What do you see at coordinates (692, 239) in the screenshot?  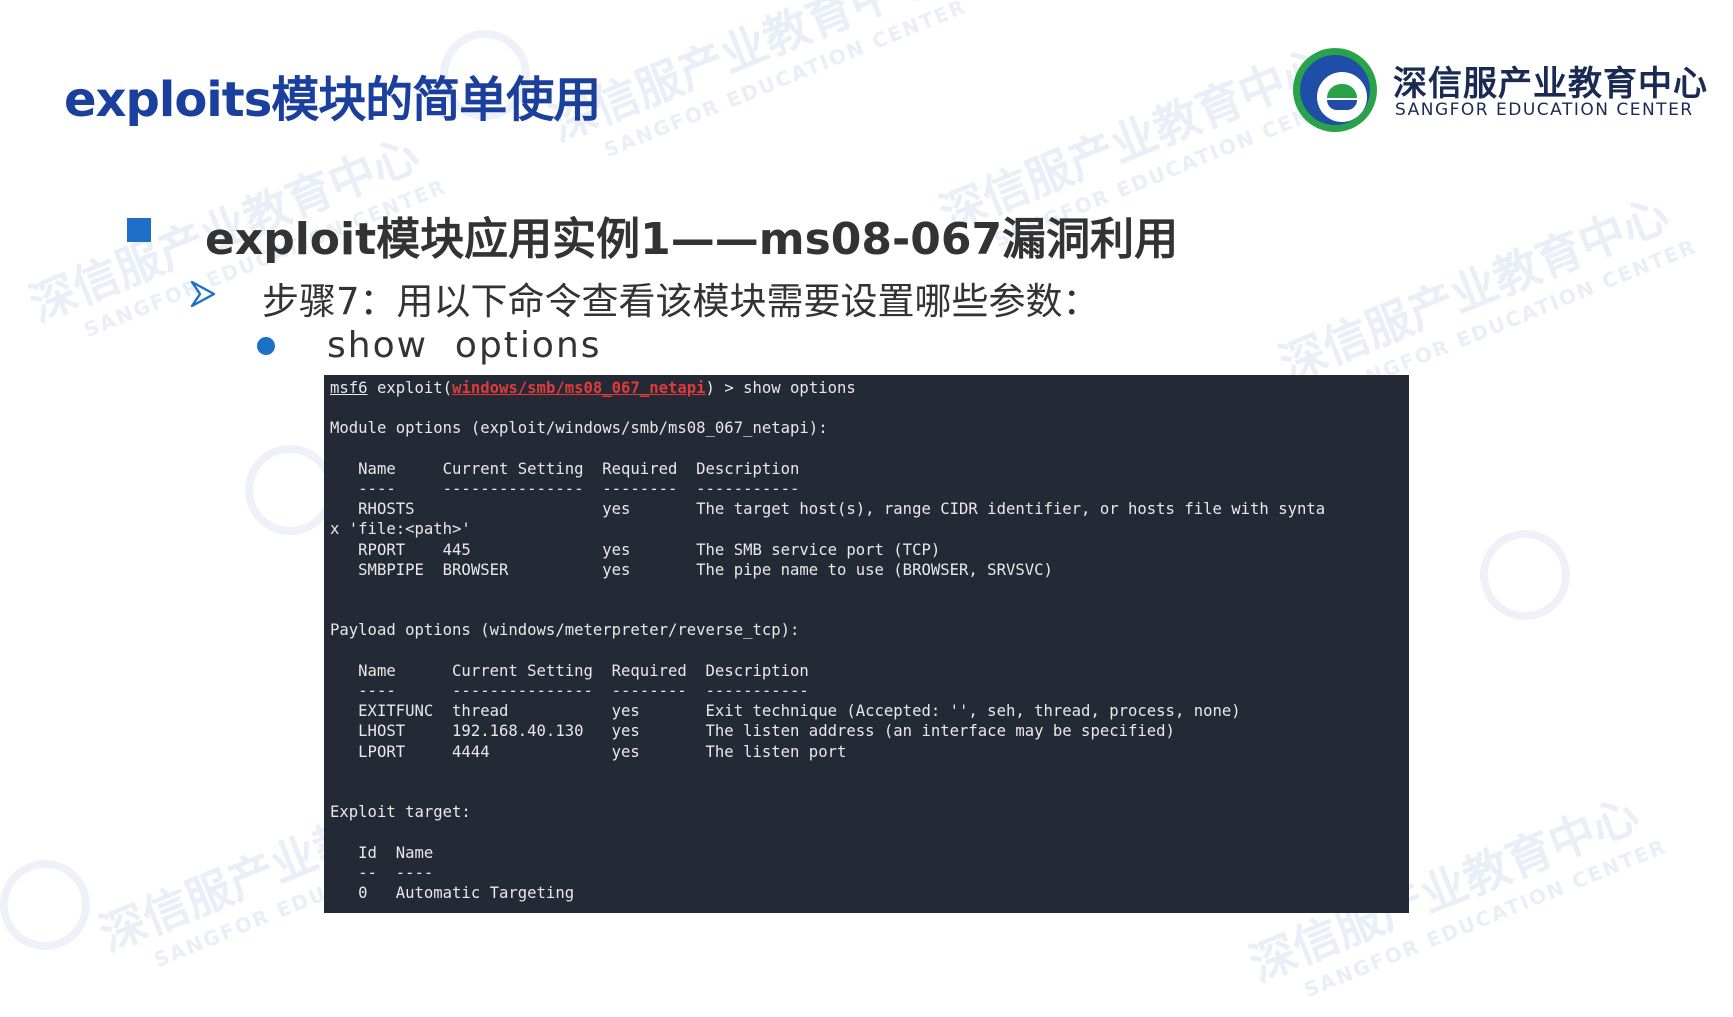 I see `section-heading: exploit模块应用实例1——ms08-067漏洞利用` at bounding box center [692, 239].